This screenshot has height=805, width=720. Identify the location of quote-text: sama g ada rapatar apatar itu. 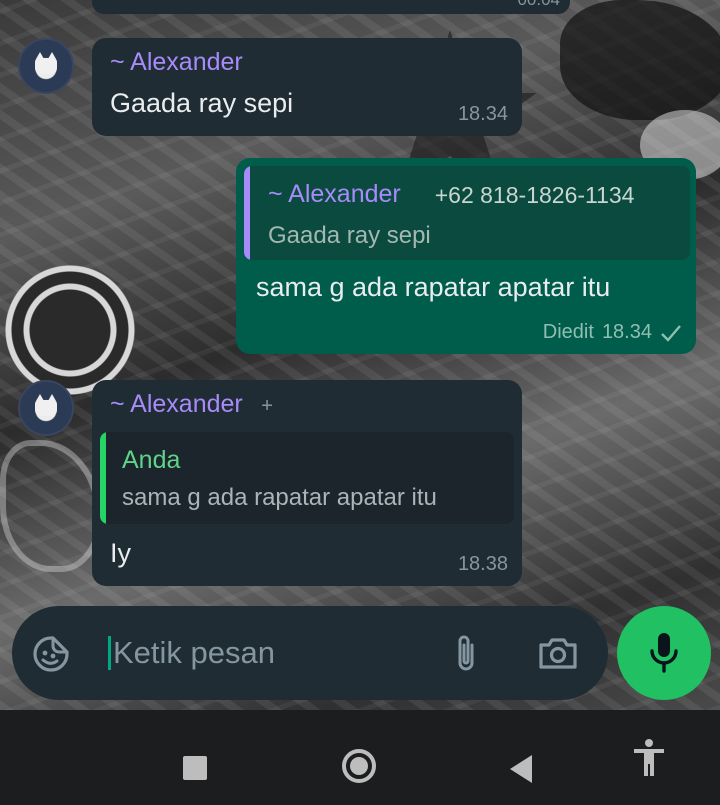
(279, 497).